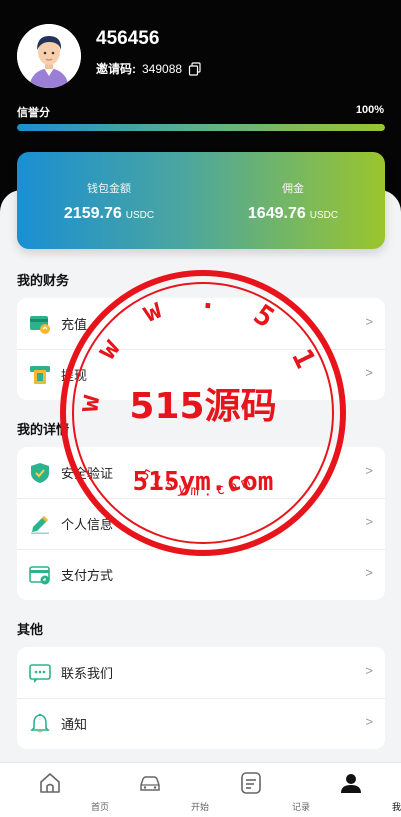 This screenshot has width=401, height=817. Describe the element at coordinates (201, 472) in the screenshot. I see `menu-item-security: 安全验证 >` at that location.